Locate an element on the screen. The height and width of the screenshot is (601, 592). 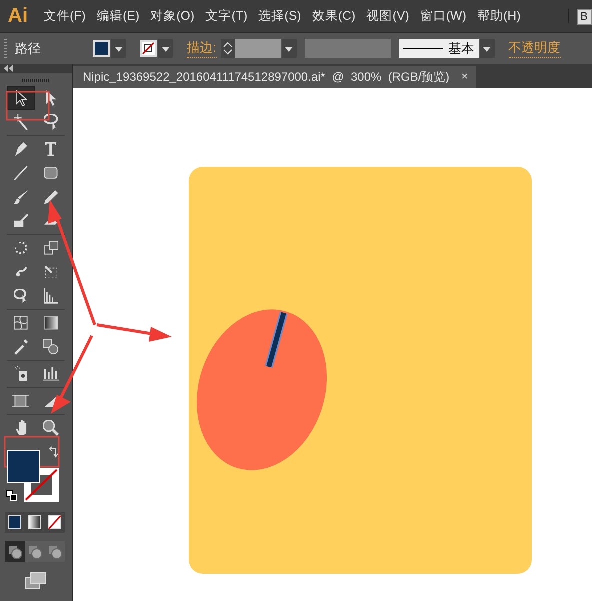
draw-normal-icon is located at coordinates (15, 552).